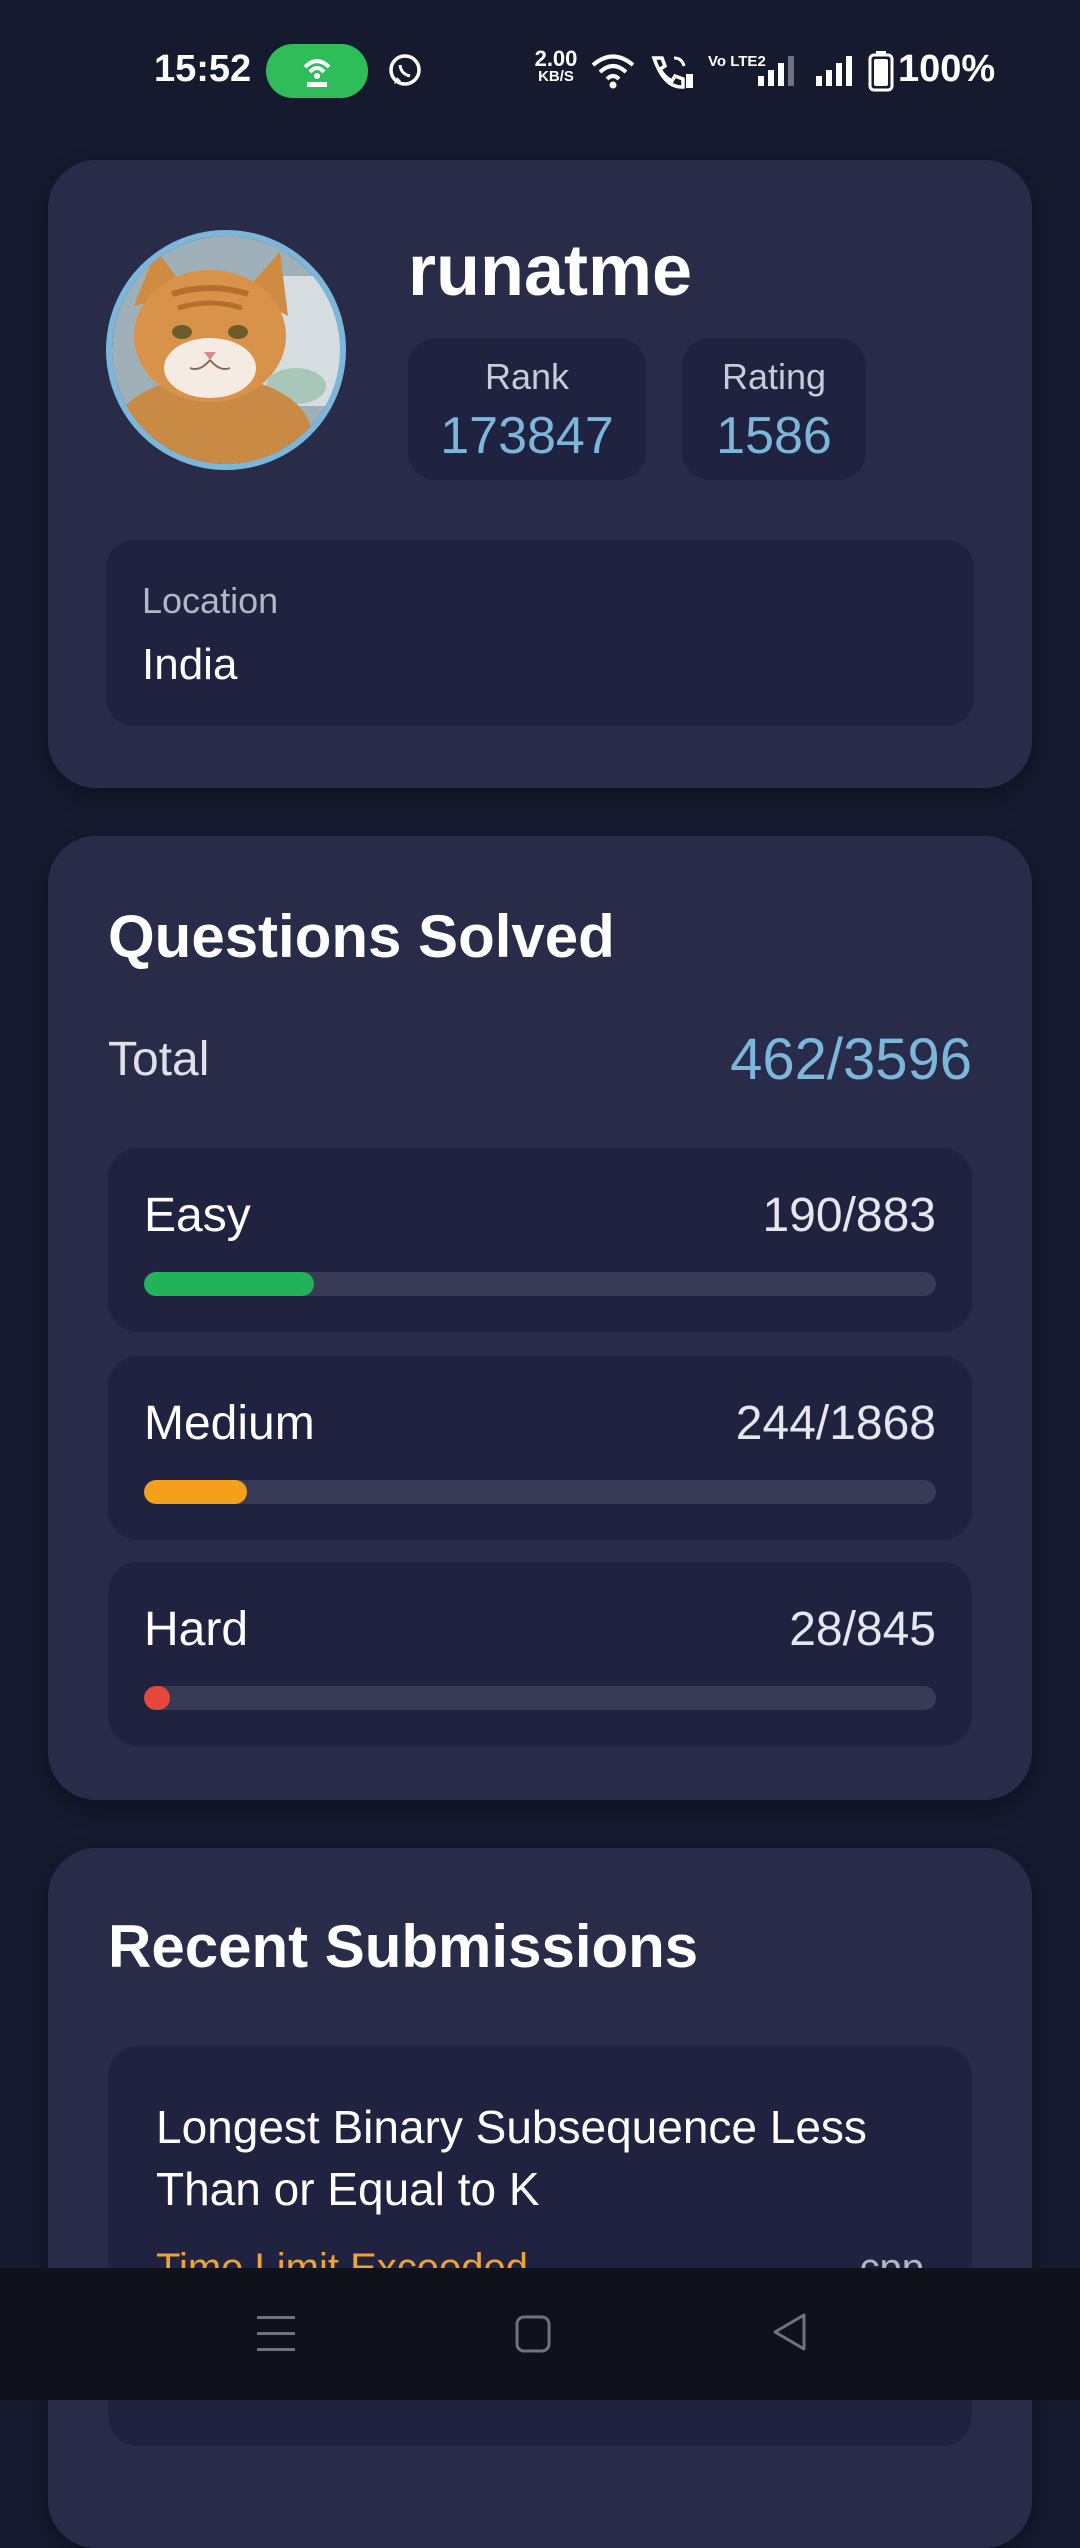  Describe the element at coordinates (159, 1059) in the screenshot. I see `total-label: Total` at that location.